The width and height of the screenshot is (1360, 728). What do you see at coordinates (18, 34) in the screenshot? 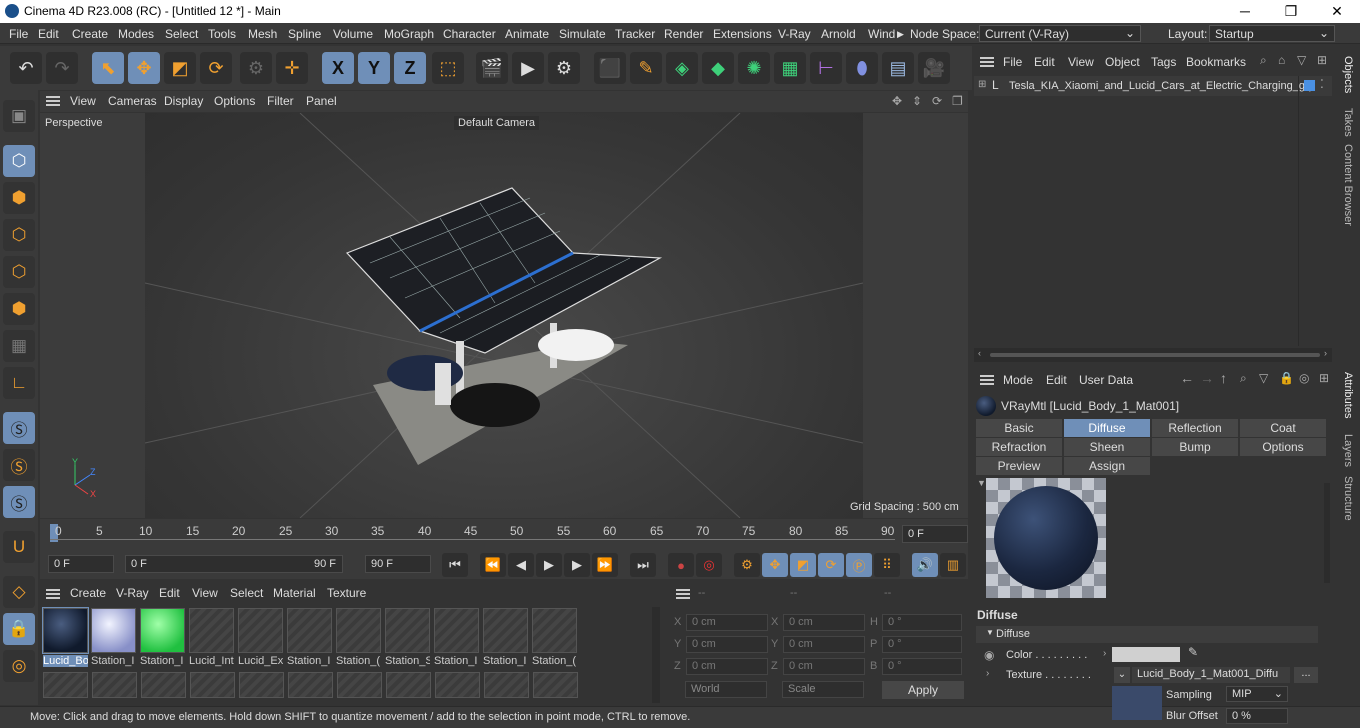
I see `menu-file: File` at bounding box center [18, 34].